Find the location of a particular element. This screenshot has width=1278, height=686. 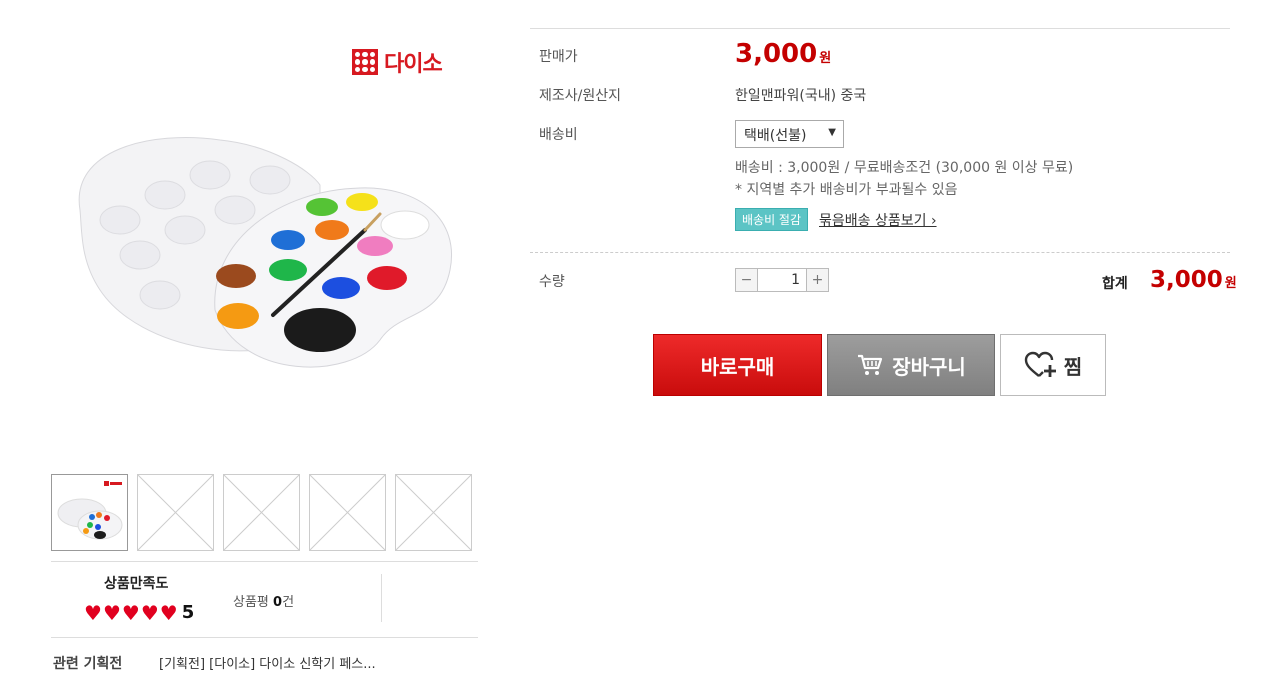

total-price-value: 3,000 is located at coordinates (1186, 280).